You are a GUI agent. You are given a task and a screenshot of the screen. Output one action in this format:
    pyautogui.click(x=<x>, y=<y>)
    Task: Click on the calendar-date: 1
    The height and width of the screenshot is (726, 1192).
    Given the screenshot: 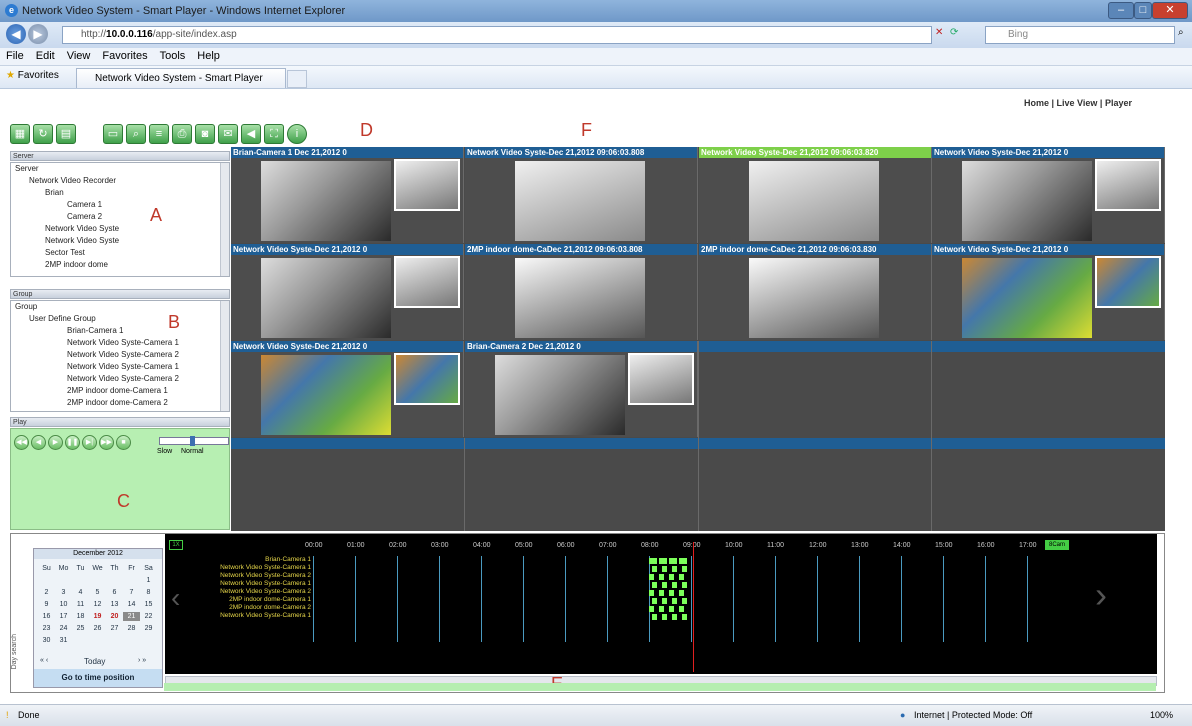 What is the action you would take?
    pyautogui.click(x=148, y=580)
    